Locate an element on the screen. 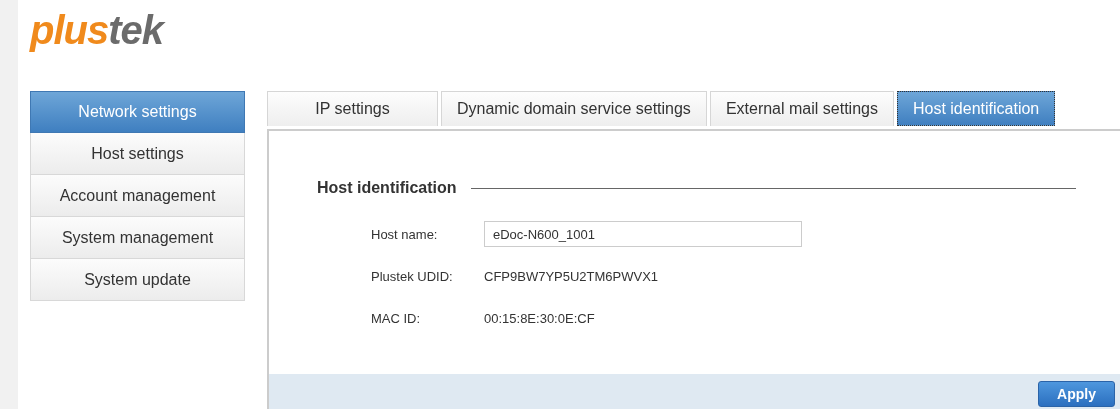  field-value: 00:15:8E:30:0E:CF is located at coordinates (539, 318).